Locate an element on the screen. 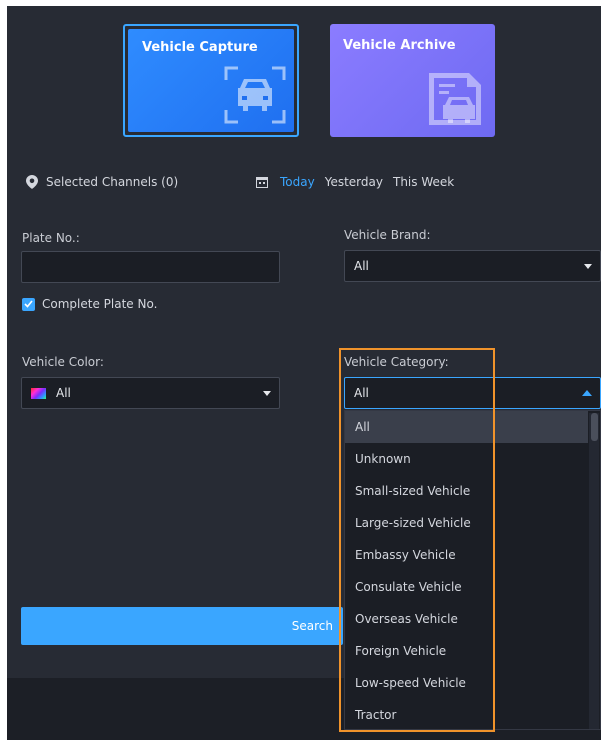 The height and width of the screenshot is (740, 601). dropdown-scroll-thumb is located at coordinates (594, 427).